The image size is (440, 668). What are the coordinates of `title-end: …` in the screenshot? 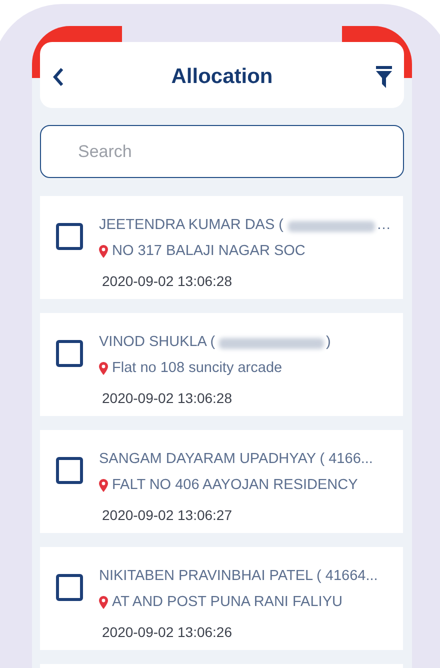 It's located at (383, 226).